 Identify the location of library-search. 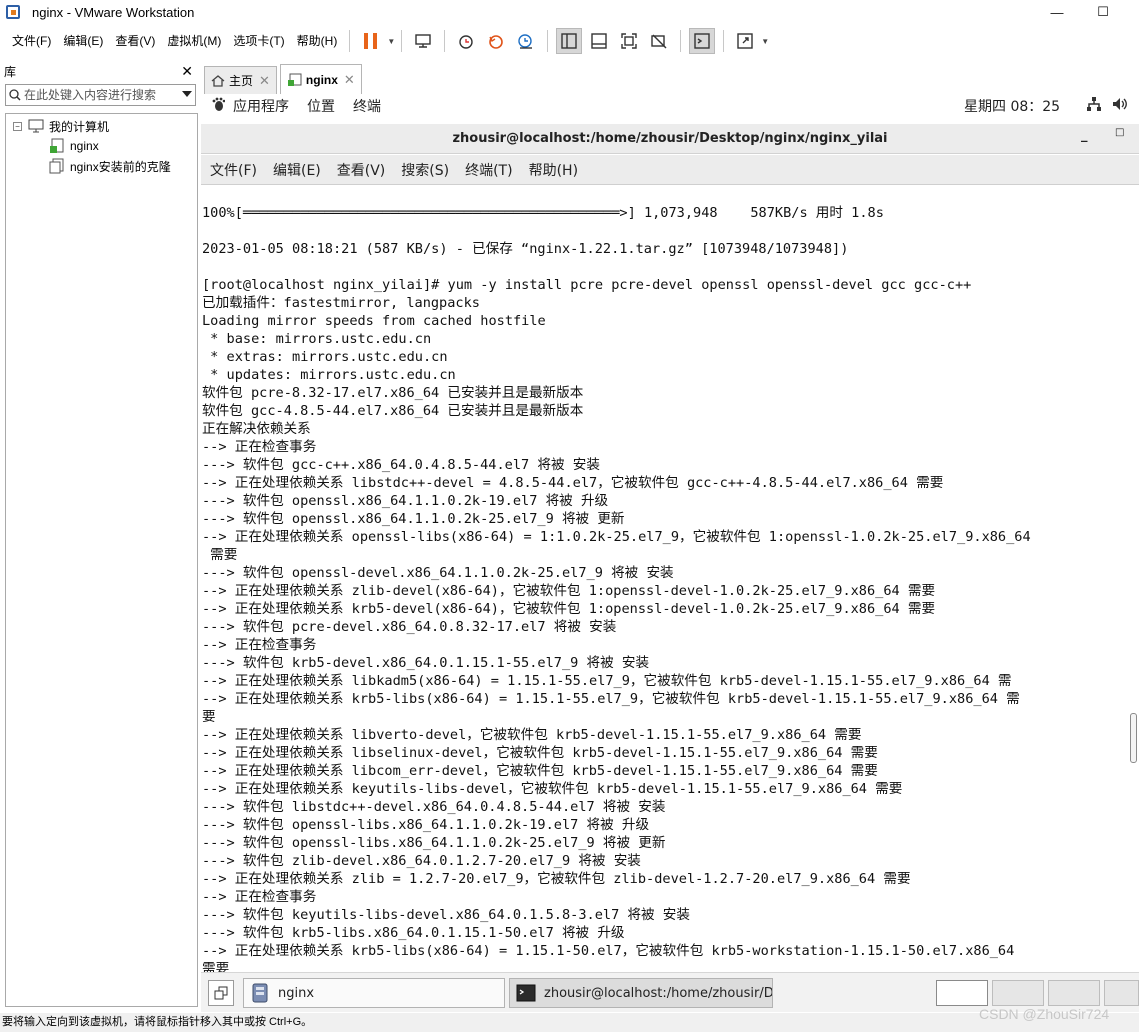
(100, 95).